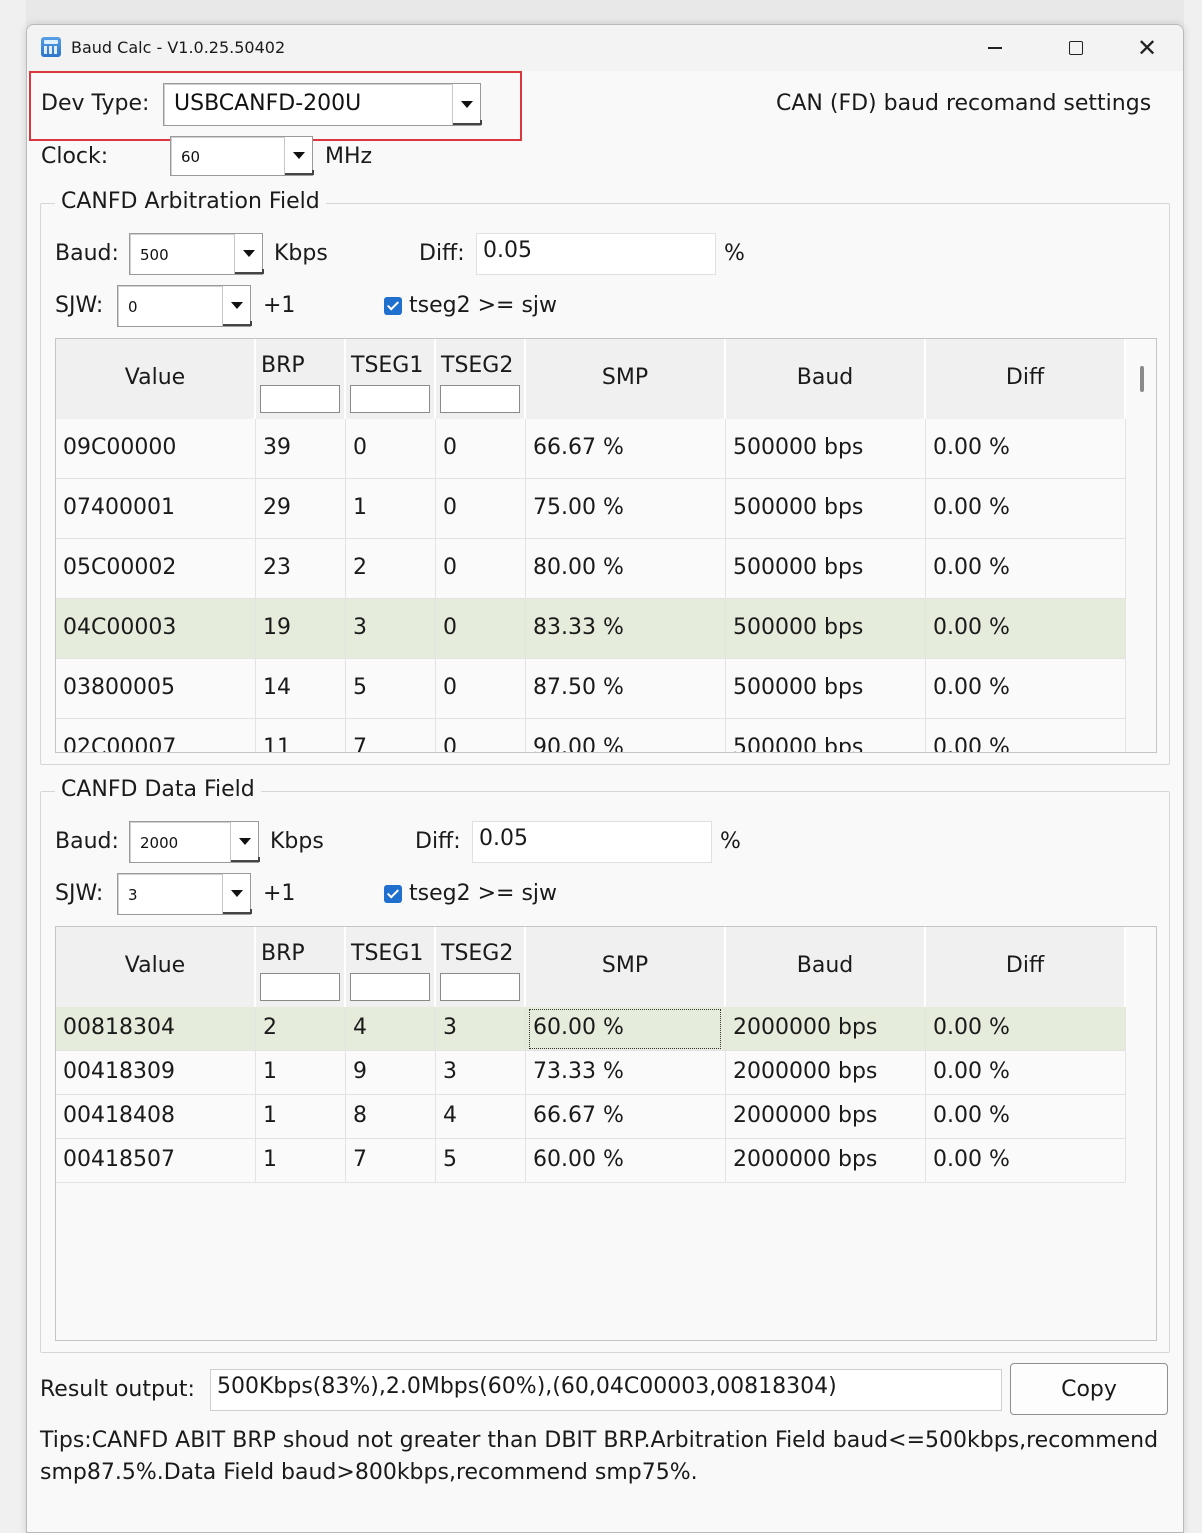 The image size is (1202, 1533). I want to click on cell-value: 00418408, so click(156, 1117).